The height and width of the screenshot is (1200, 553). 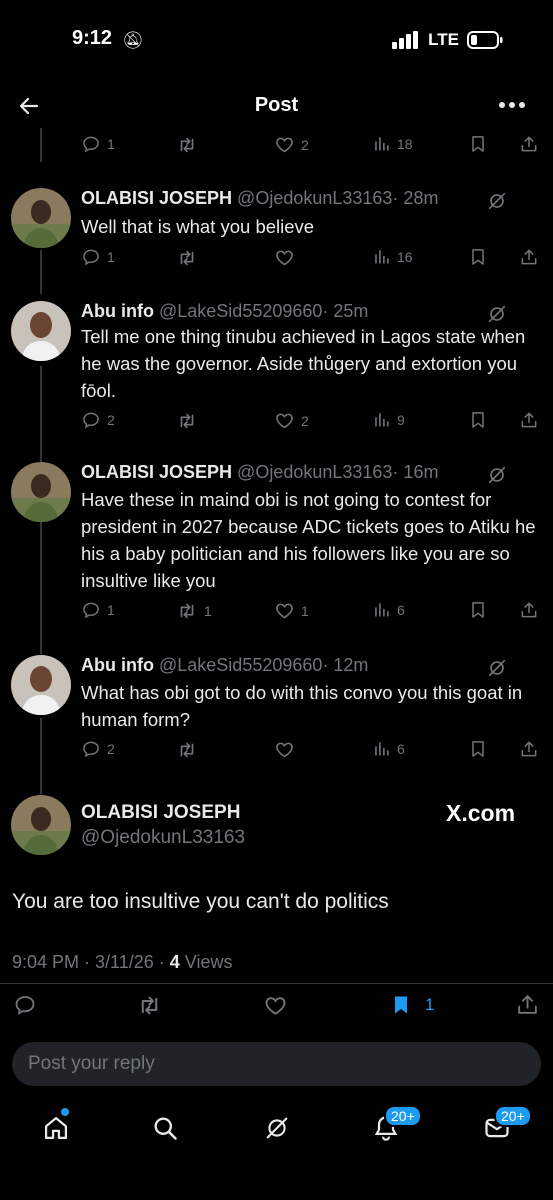 I want to click on bottom-tab-bar: 20+ 20+, so click(x=276, y=1130).